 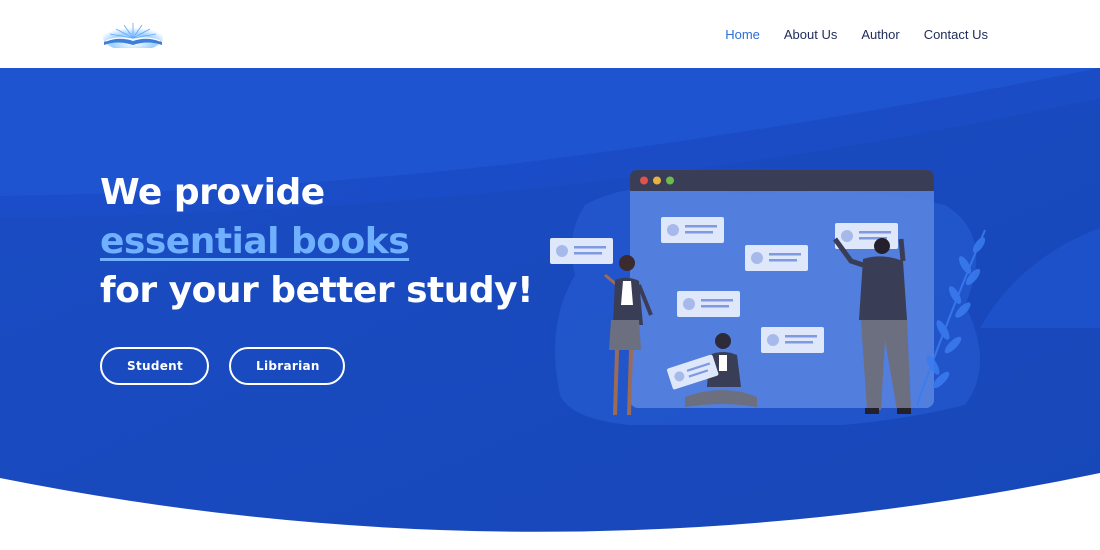 What do you see at coordinates (222, 366) in the screenshot?
I see `hero-button-group: Student Librarian` at bounding box center [222, 366].